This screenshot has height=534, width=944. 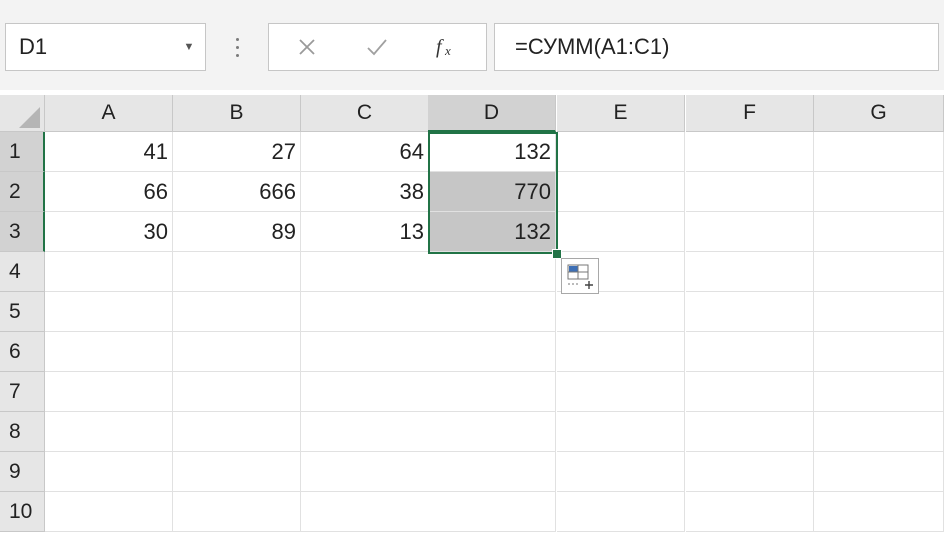 I want to click on name-box: D1 ▼, so click(x=105, y=47).